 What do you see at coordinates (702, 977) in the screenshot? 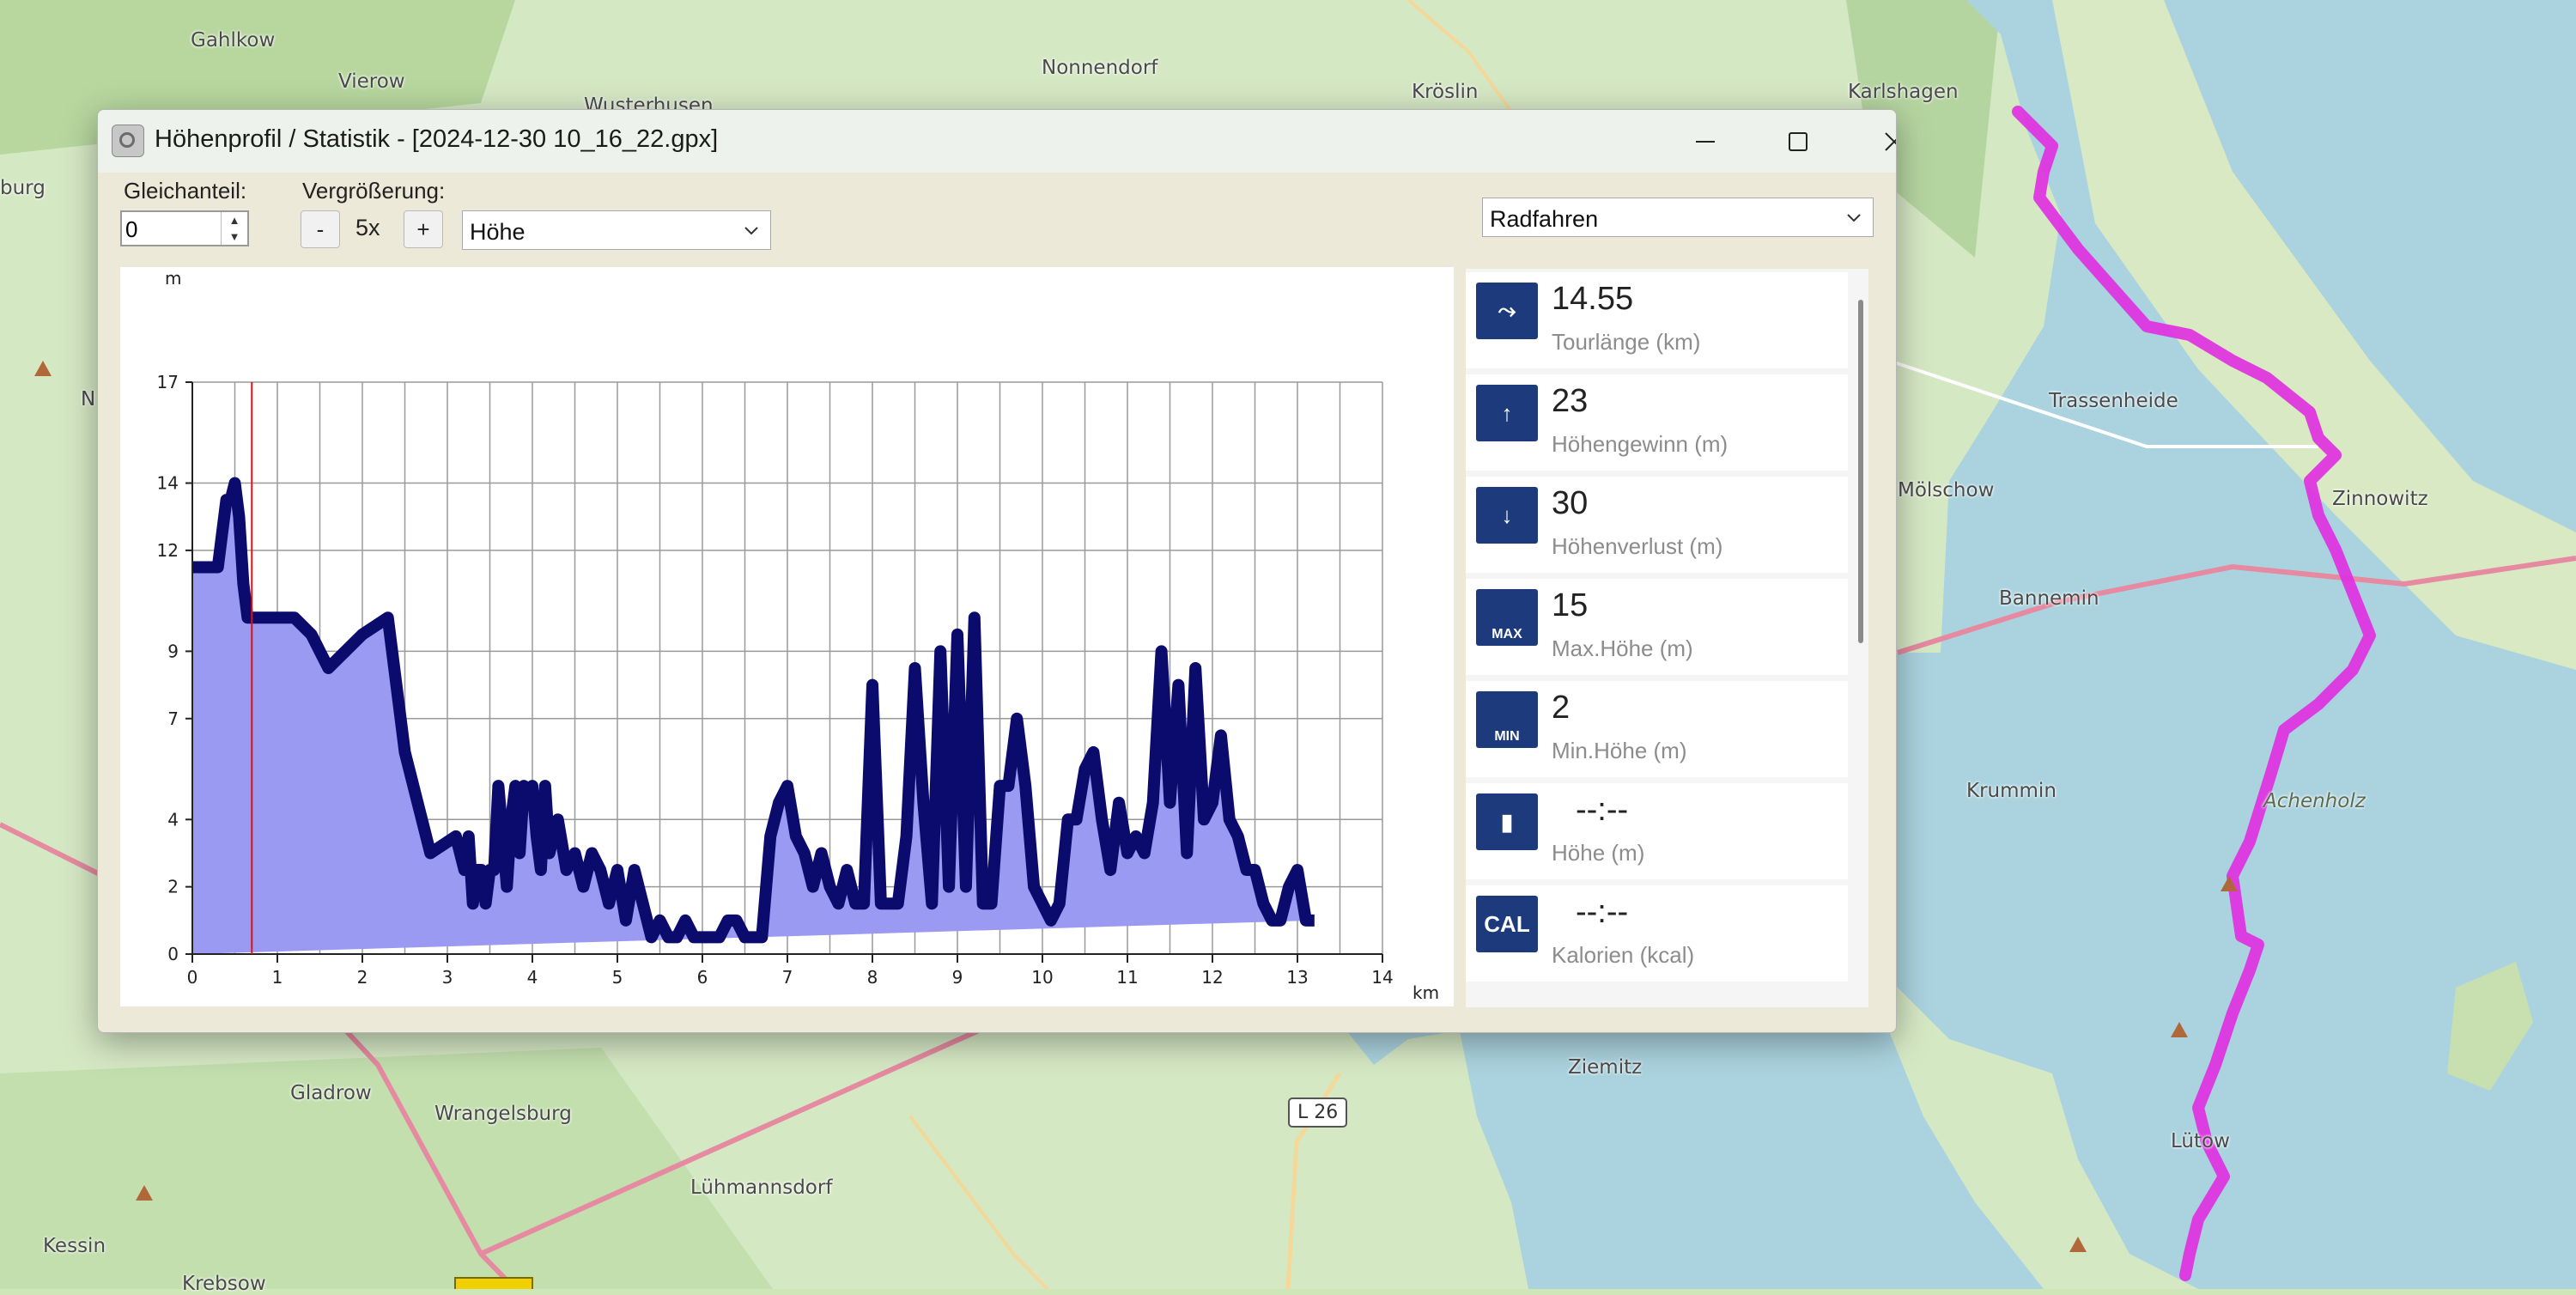
I see `x-tick-label: 6` at bounding box center [702, 977].